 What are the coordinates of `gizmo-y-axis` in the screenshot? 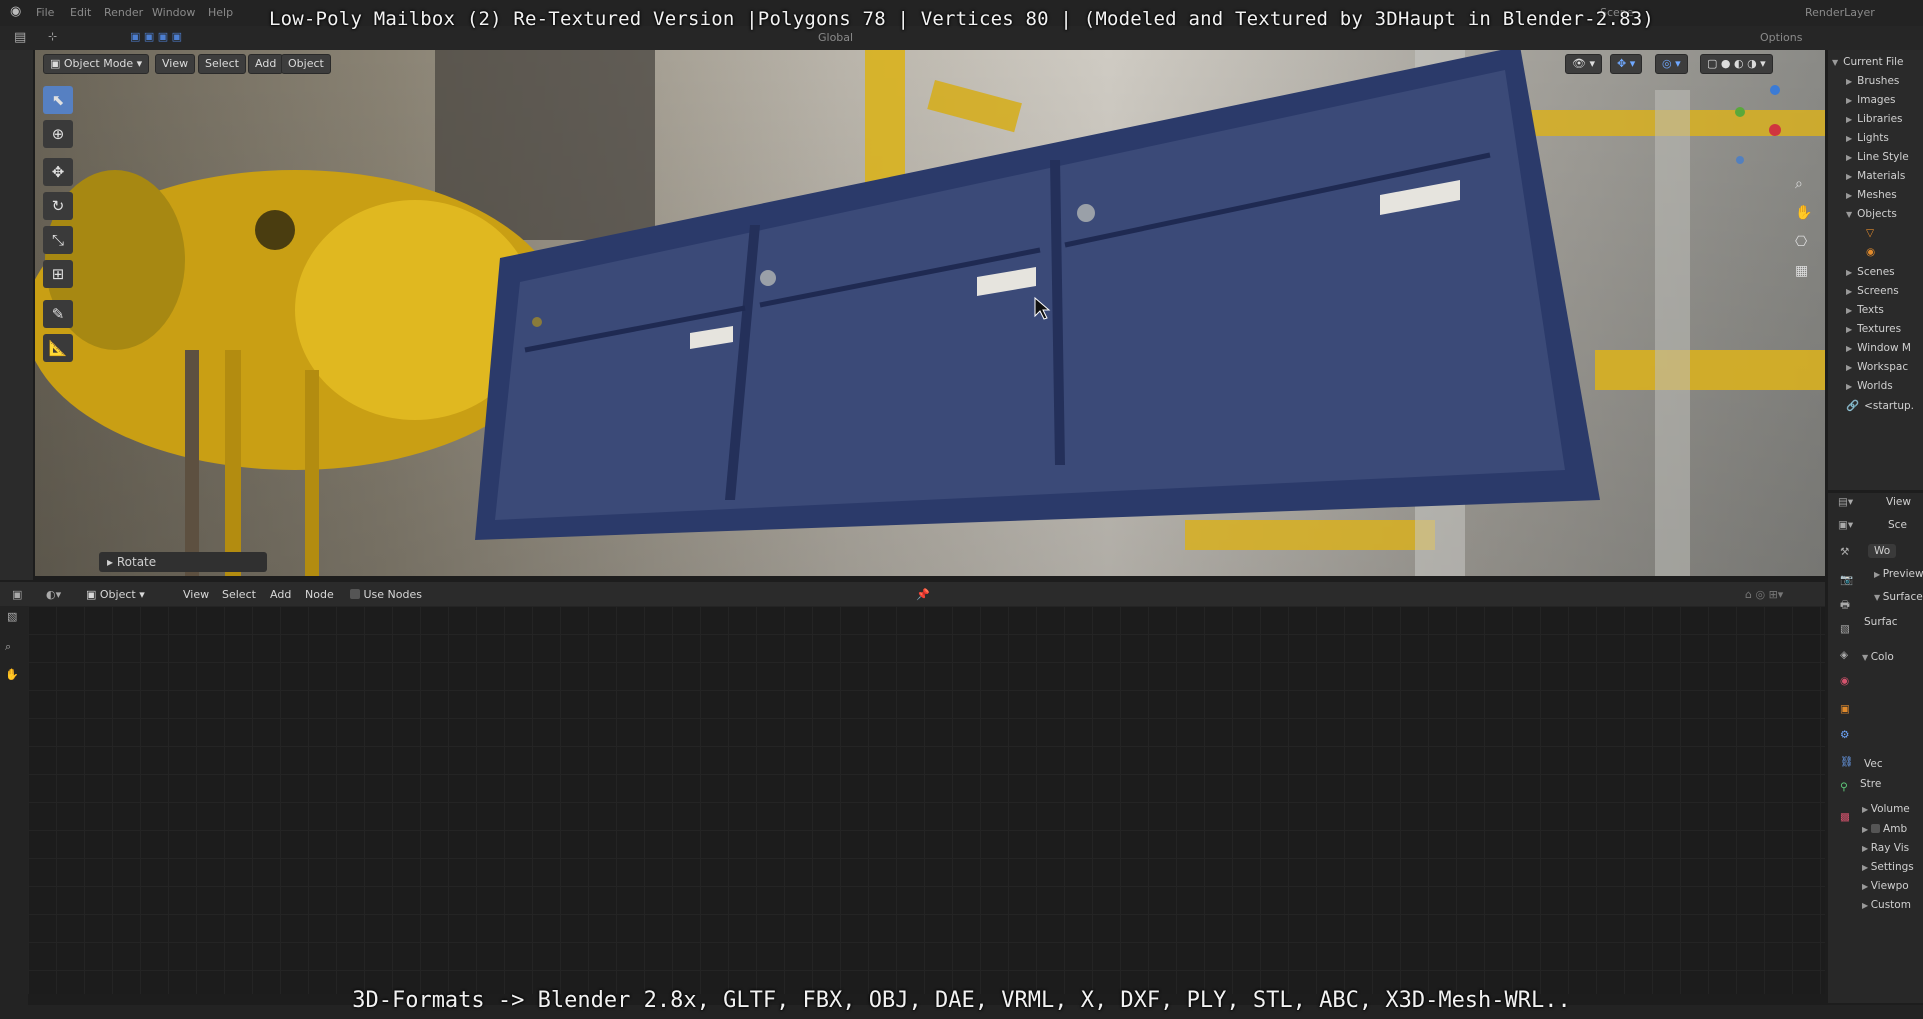 It's located at (1740, 112).